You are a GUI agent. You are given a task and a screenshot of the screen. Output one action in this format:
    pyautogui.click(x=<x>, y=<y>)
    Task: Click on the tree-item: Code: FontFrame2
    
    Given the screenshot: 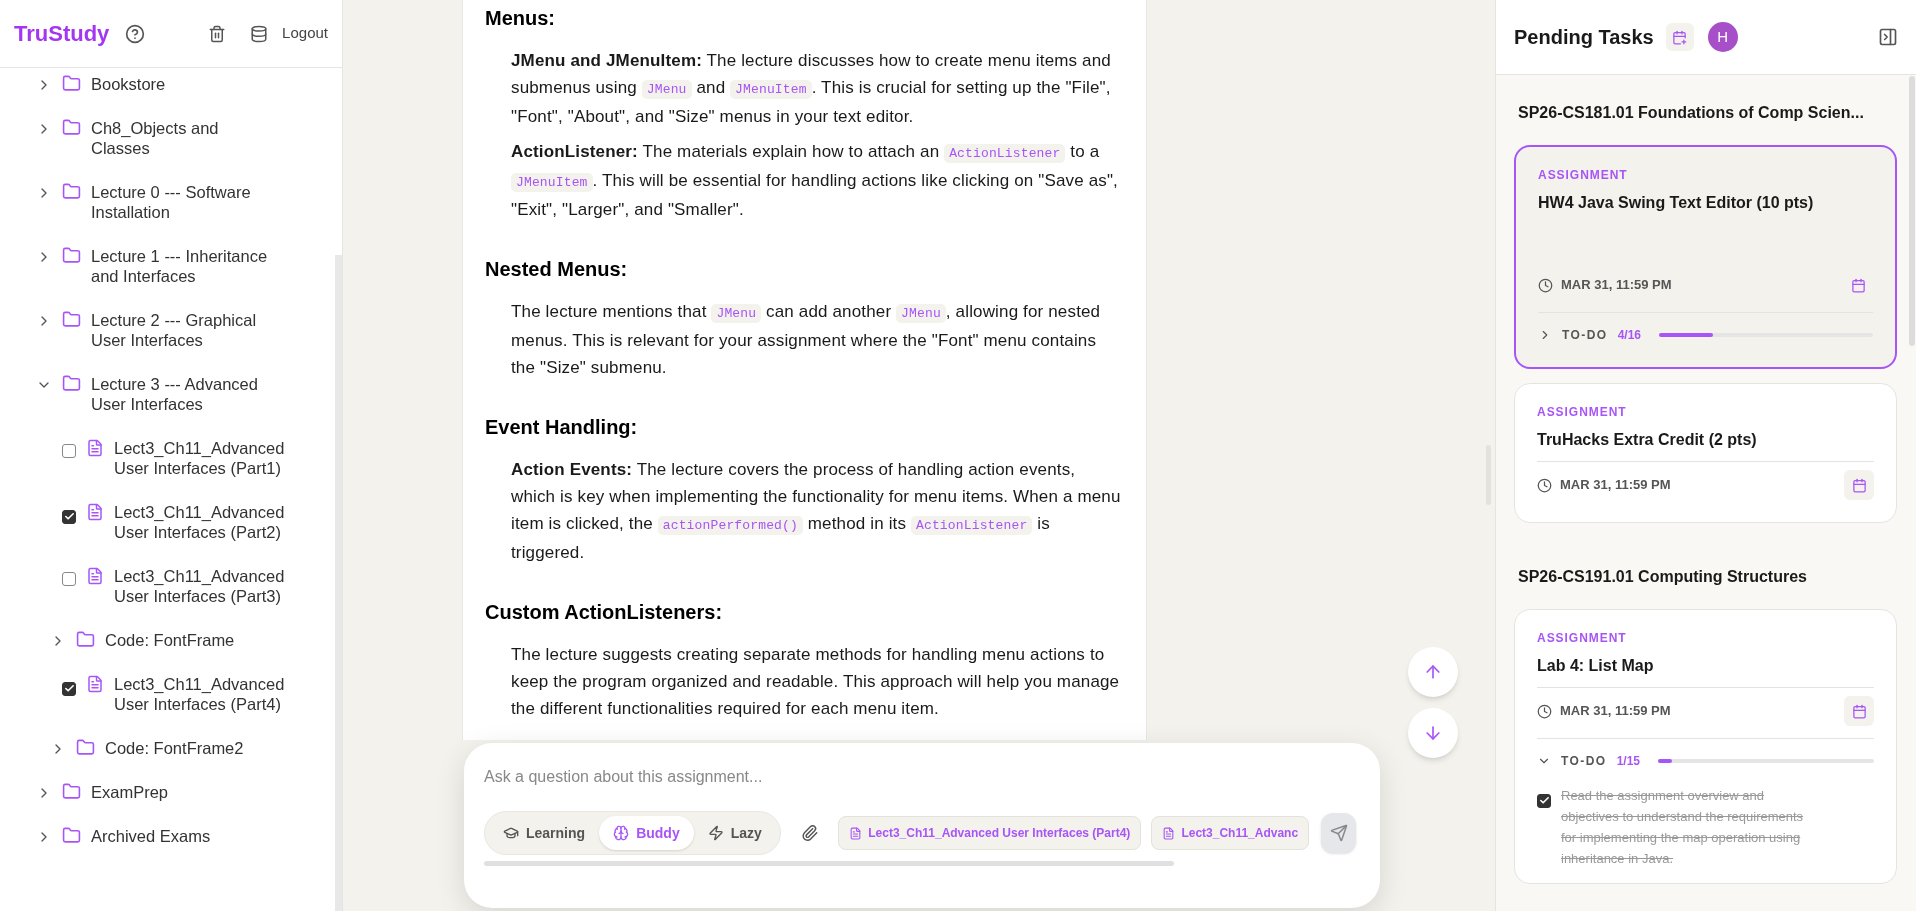 What is the action you would take?
    pyautogui.click(x=197, y=748)
    